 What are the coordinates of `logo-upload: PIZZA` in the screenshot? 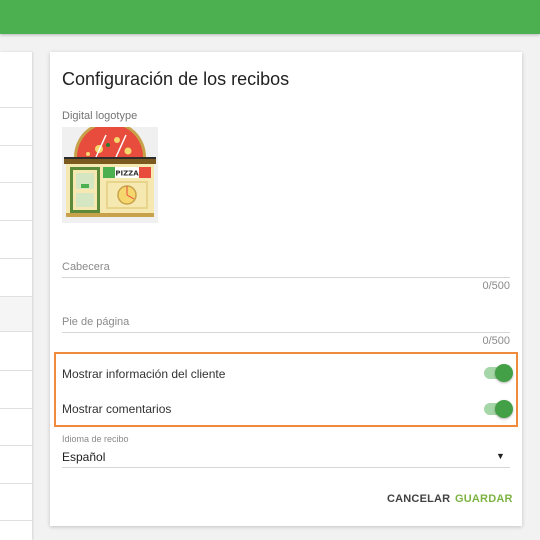 It's located at (110, 172).